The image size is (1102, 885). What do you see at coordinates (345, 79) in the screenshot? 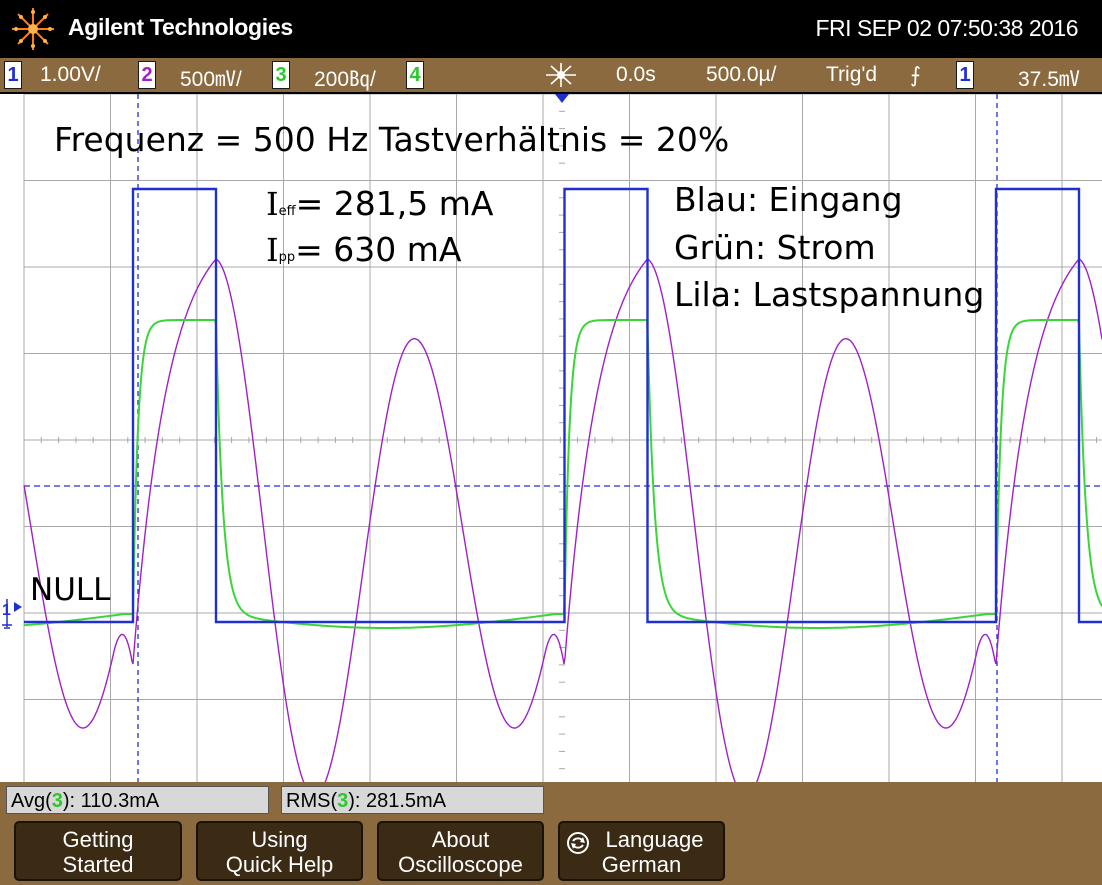
I see `channel-3-scale: 200㏃/` at bounding box center [345, 79].